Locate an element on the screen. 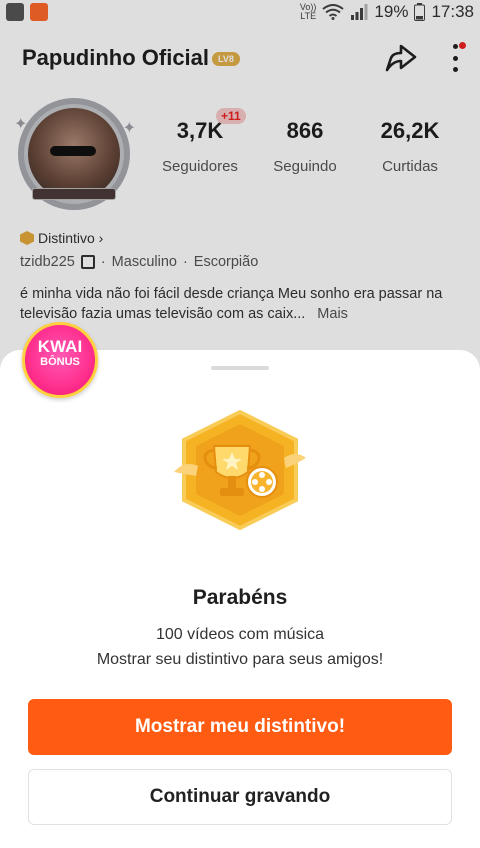 The image size is (480, 848). sheet-subtitle-achievement: 100 vídeos com música is located at coordinates (240, 634).